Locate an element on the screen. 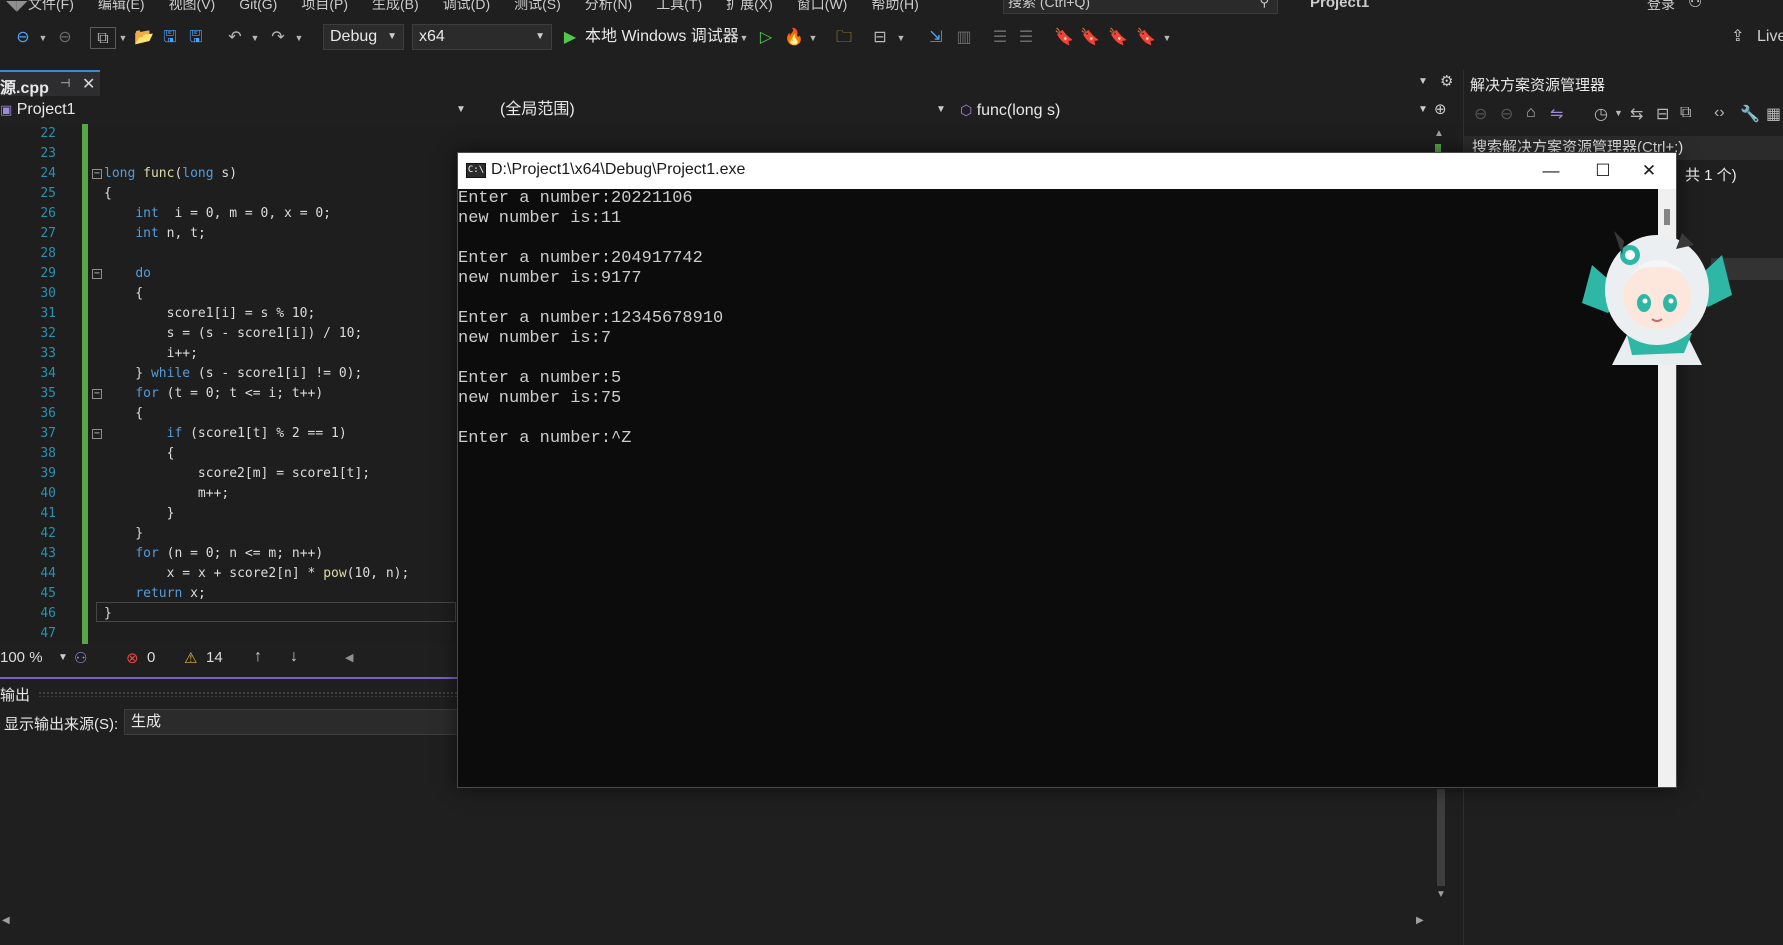  code-line: score1[i] = s % 10; is located at coordinates (256, 314).